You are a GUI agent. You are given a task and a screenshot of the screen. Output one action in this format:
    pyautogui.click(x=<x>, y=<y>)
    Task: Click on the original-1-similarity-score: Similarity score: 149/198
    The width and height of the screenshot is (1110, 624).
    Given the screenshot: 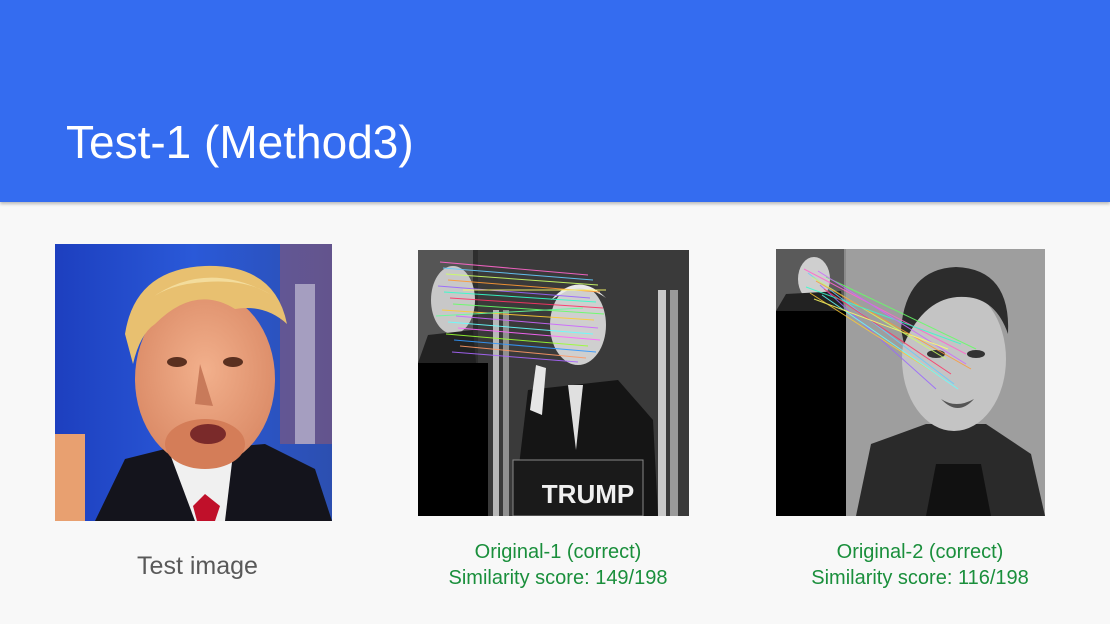 What is the action you would take?
    pyautogui.click(x=558, y=578)
    